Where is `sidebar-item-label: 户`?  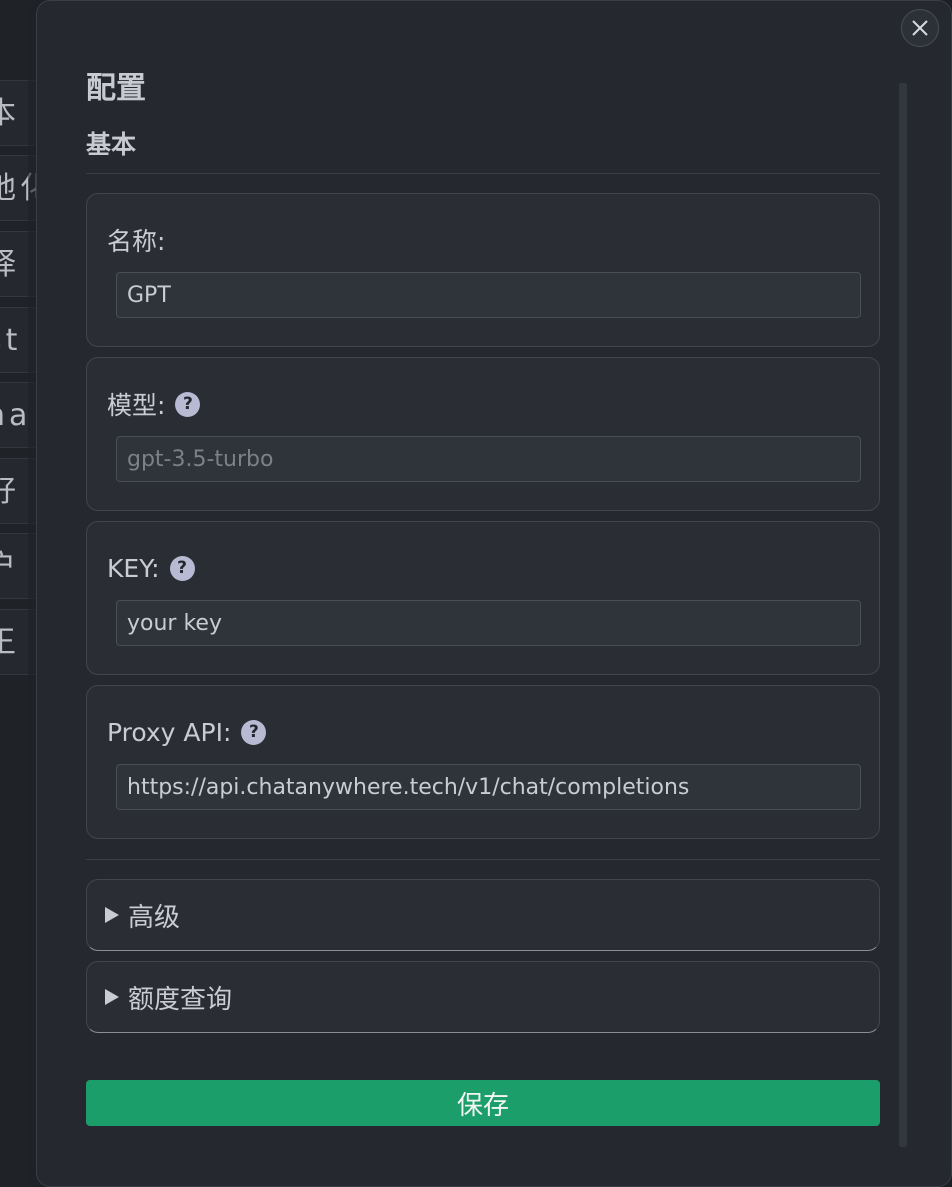 sidebar-item-label: 户 is located at coordinates (10, 566).